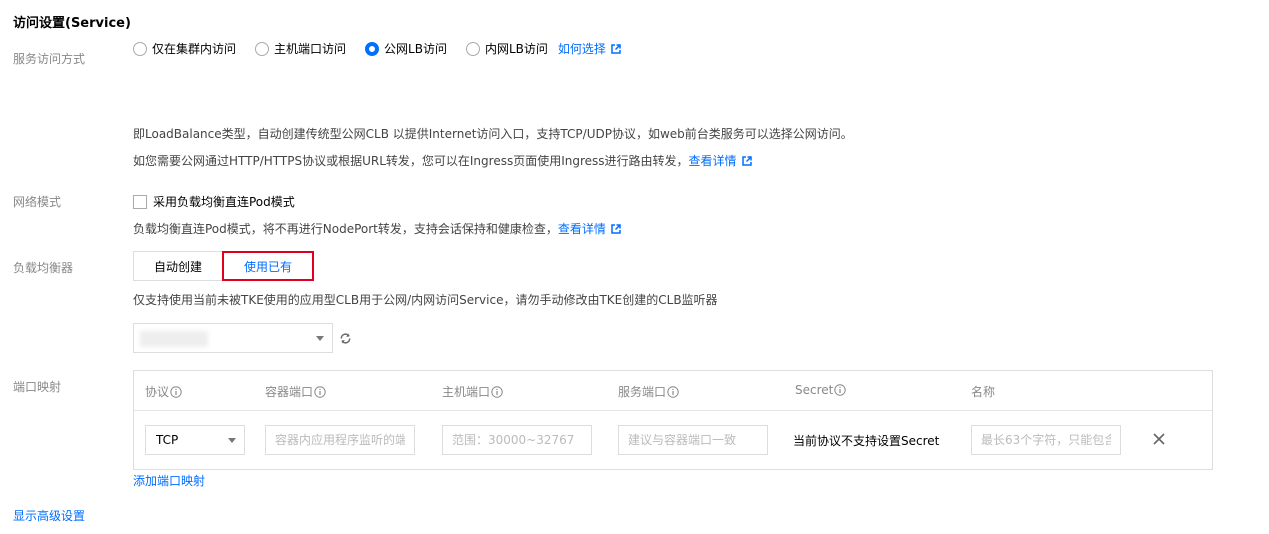 Image resolution: width=1269 pixels, height=534 pixels. Describe the element at coordinates (233, 338) in the screenshot. I see `clb-select` at that location.